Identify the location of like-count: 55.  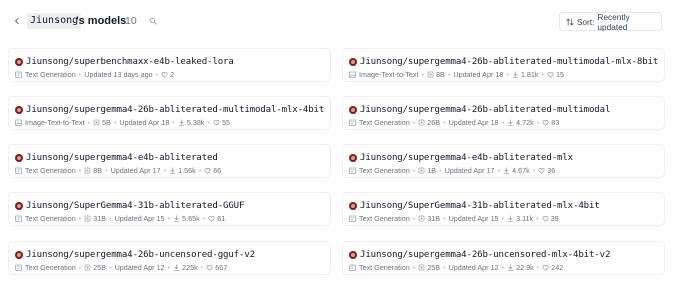
(225, 122).